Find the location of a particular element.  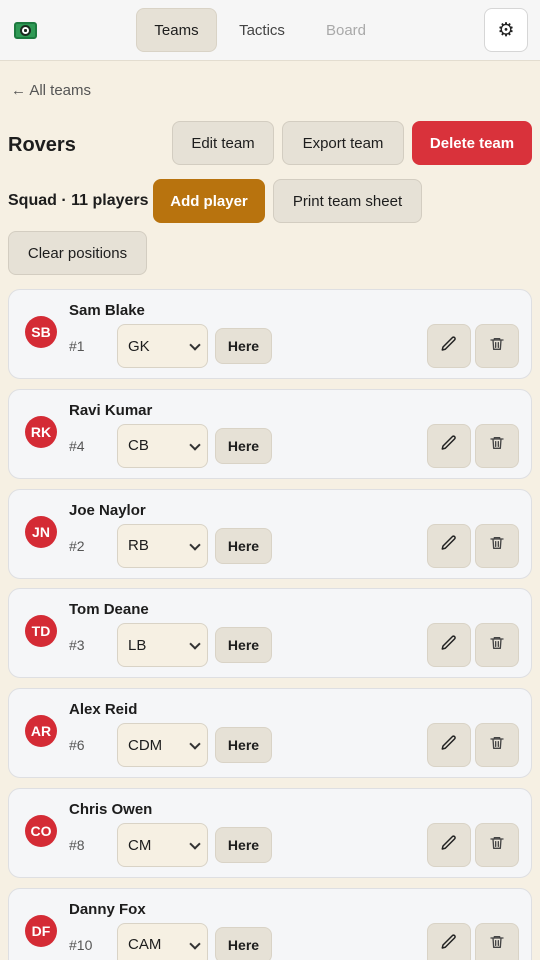

player-name: Joe Naylor is located at coordinates (107, 510).